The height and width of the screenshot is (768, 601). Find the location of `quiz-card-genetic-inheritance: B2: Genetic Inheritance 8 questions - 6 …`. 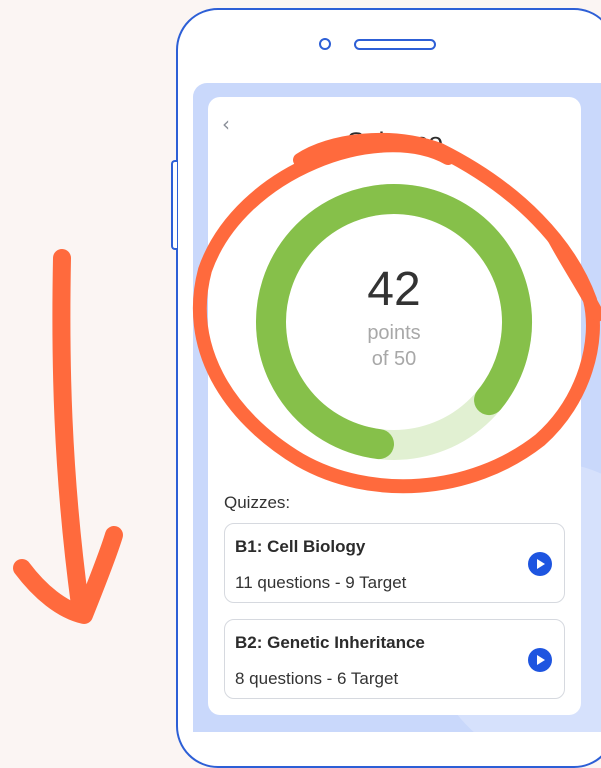

quiz-card-genetic-inheritance: B2: Genetic Inheritance 8 questions - 6 … is located at coordinates (394, 659).